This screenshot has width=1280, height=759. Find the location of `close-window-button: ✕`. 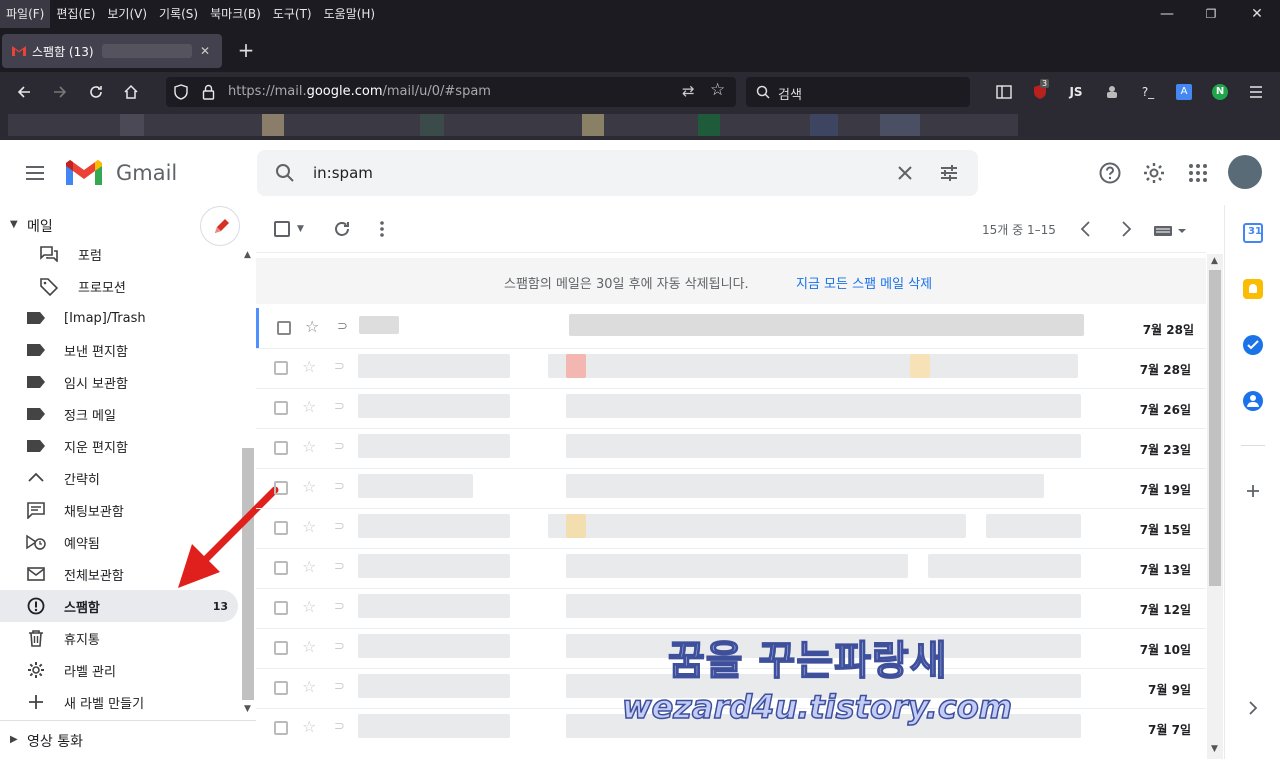

close-window-button: ✕ is located at coordinates (1257, 14).